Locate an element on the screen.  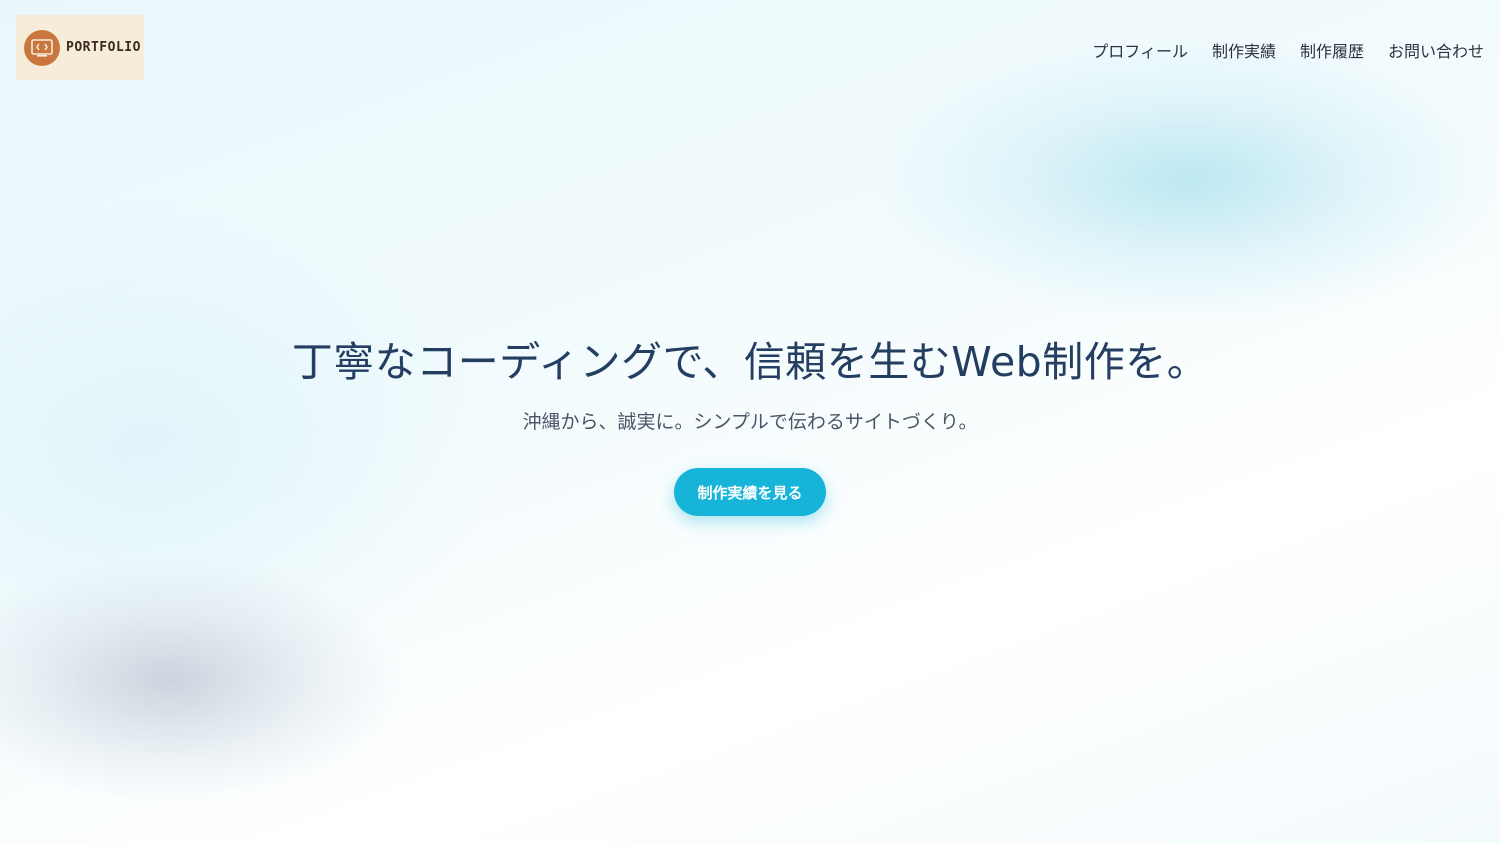
logo-link: PORTFOLIO is located at coordinates (80, 47).